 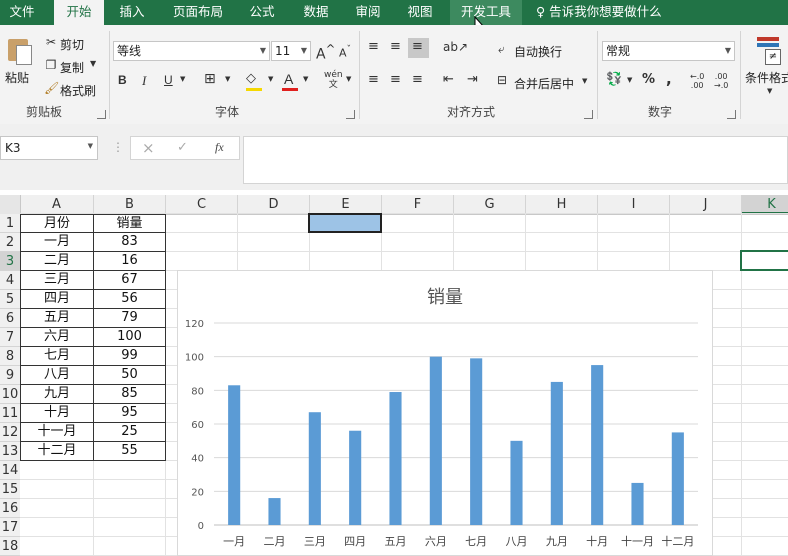 I want to click on table-cell: 五月, so click(x=57, y=318).